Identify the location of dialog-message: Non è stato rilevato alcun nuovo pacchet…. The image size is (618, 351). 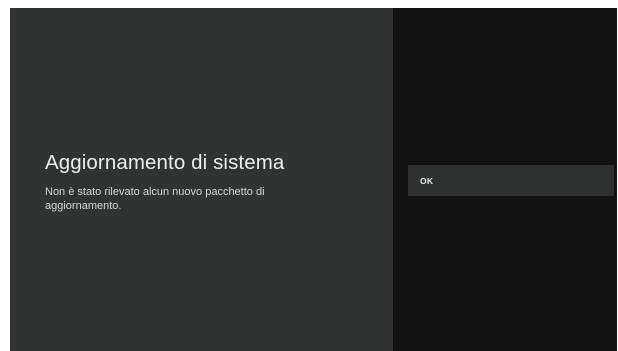
(155, 199).